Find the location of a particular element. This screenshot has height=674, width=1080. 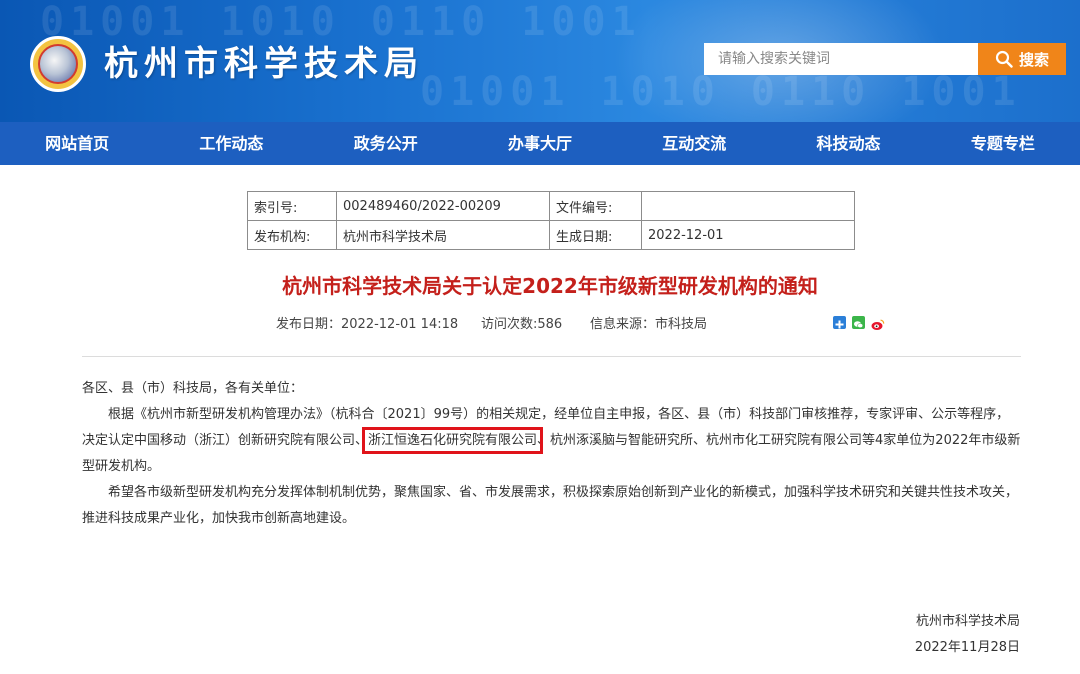

nav-item-work-news: 工作动态 is located at coordinates (231, 143).